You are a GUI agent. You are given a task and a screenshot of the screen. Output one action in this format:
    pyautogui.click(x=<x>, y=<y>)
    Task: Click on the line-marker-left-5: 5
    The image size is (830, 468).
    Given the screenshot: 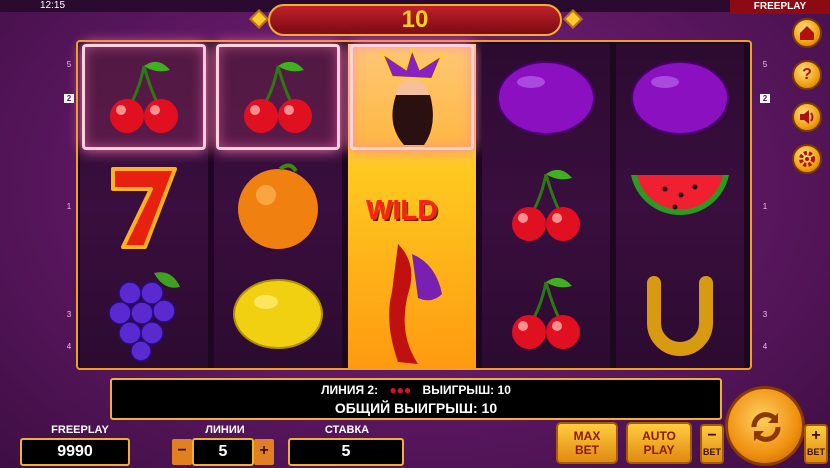 What is the action you would take?
    pyautogui.click(x=69, y=64)
    